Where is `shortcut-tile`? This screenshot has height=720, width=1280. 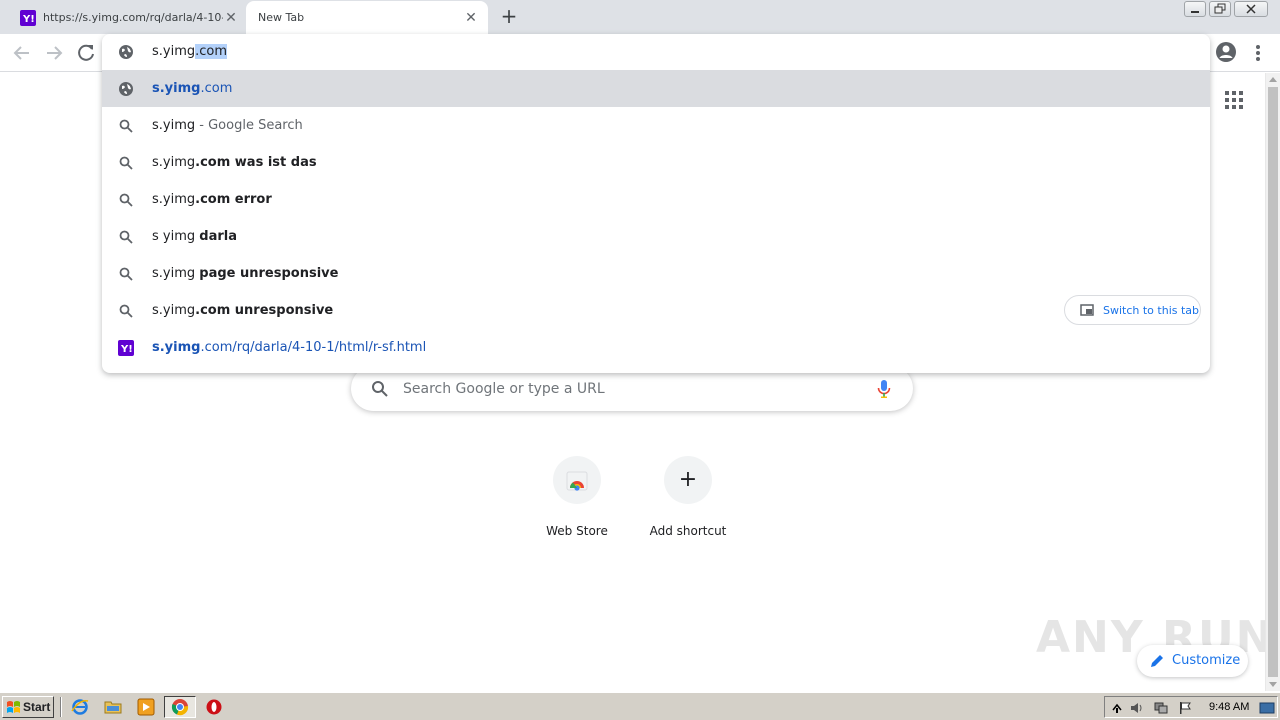 shortcut-tile is located at coordinates (577, 480).